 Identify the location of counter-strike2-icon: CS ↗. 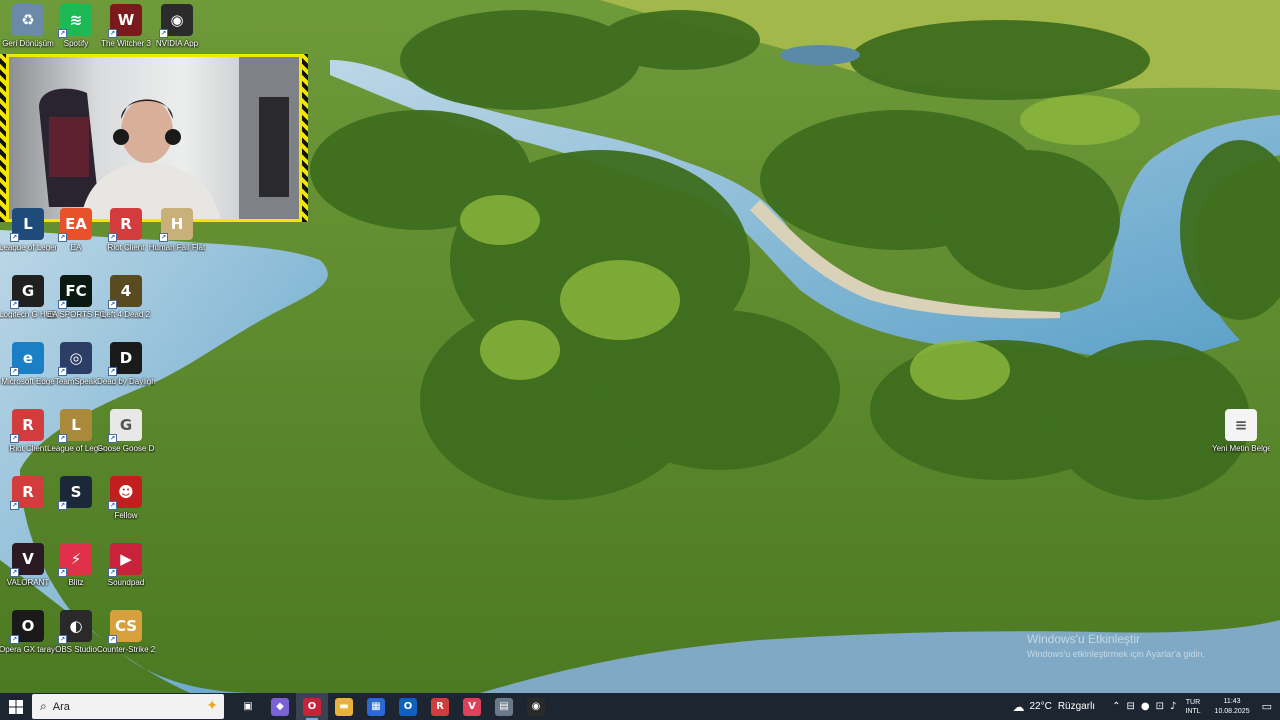
(125, 627).